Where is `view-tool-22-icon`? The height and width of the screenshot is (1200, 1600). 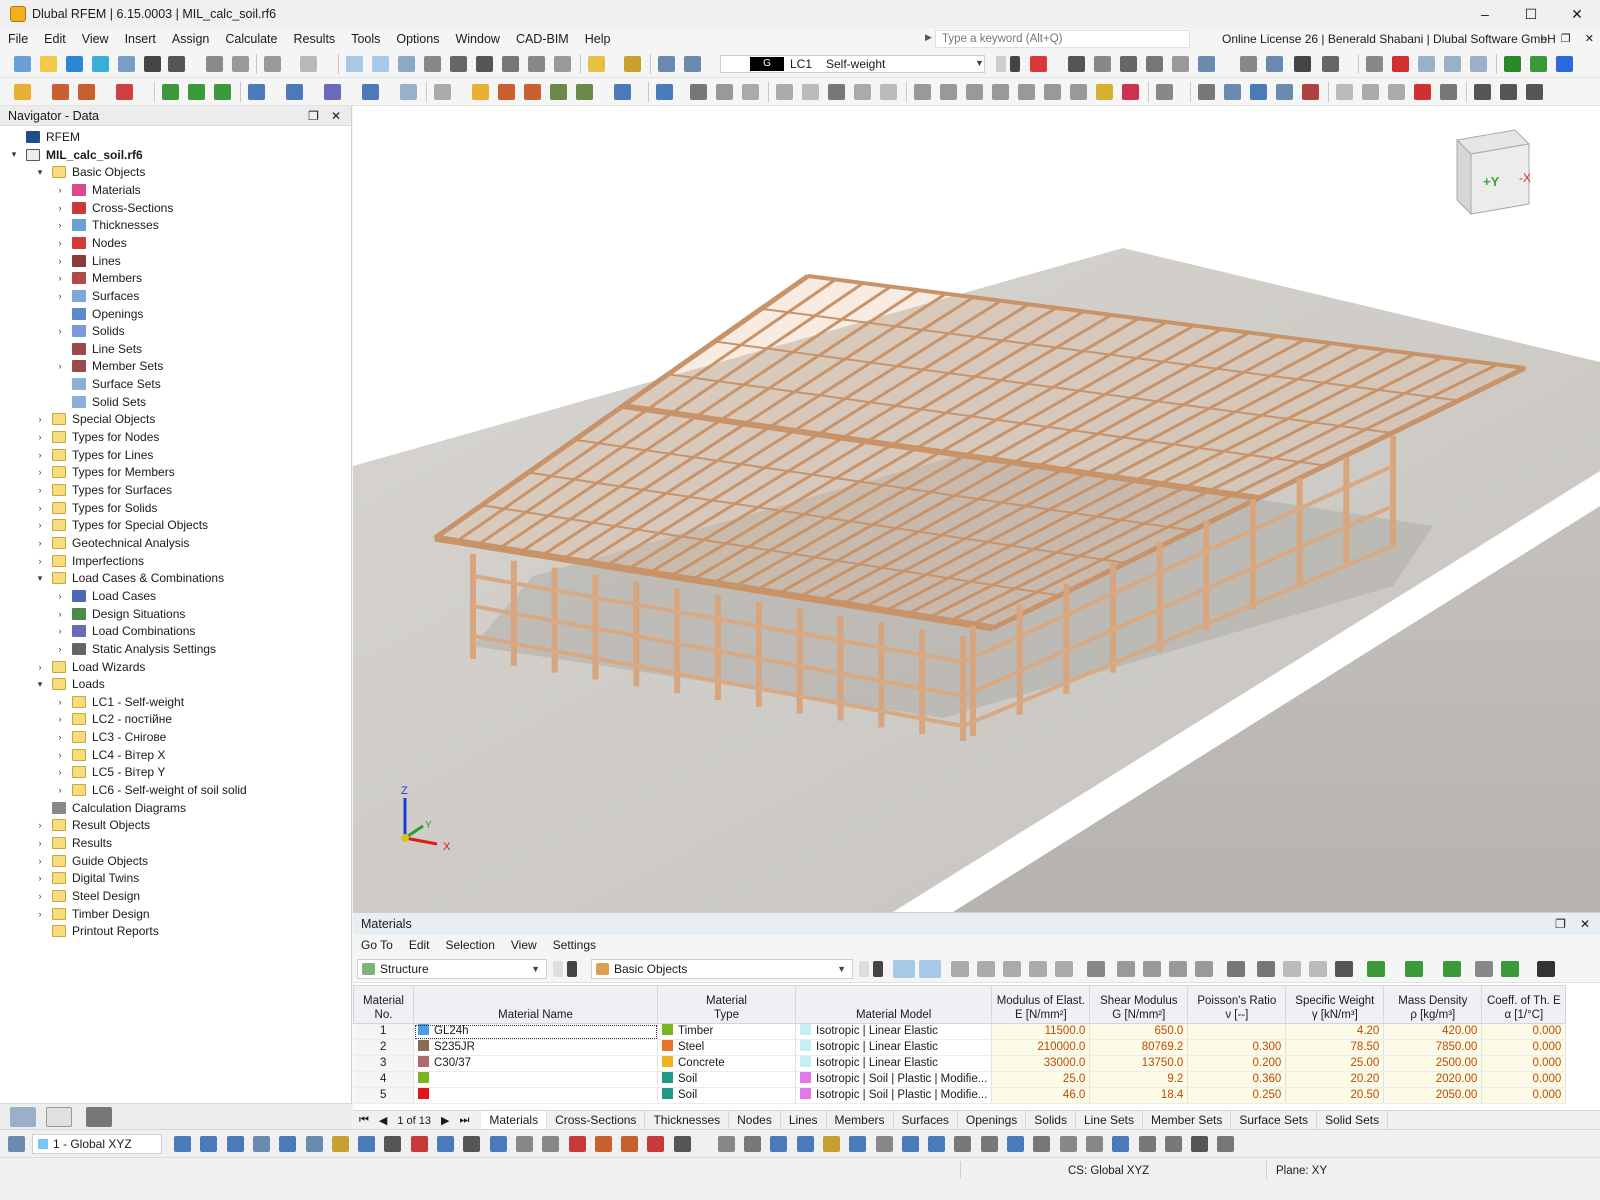 view-tool-22-icon is located at coordinates (752, 1144).